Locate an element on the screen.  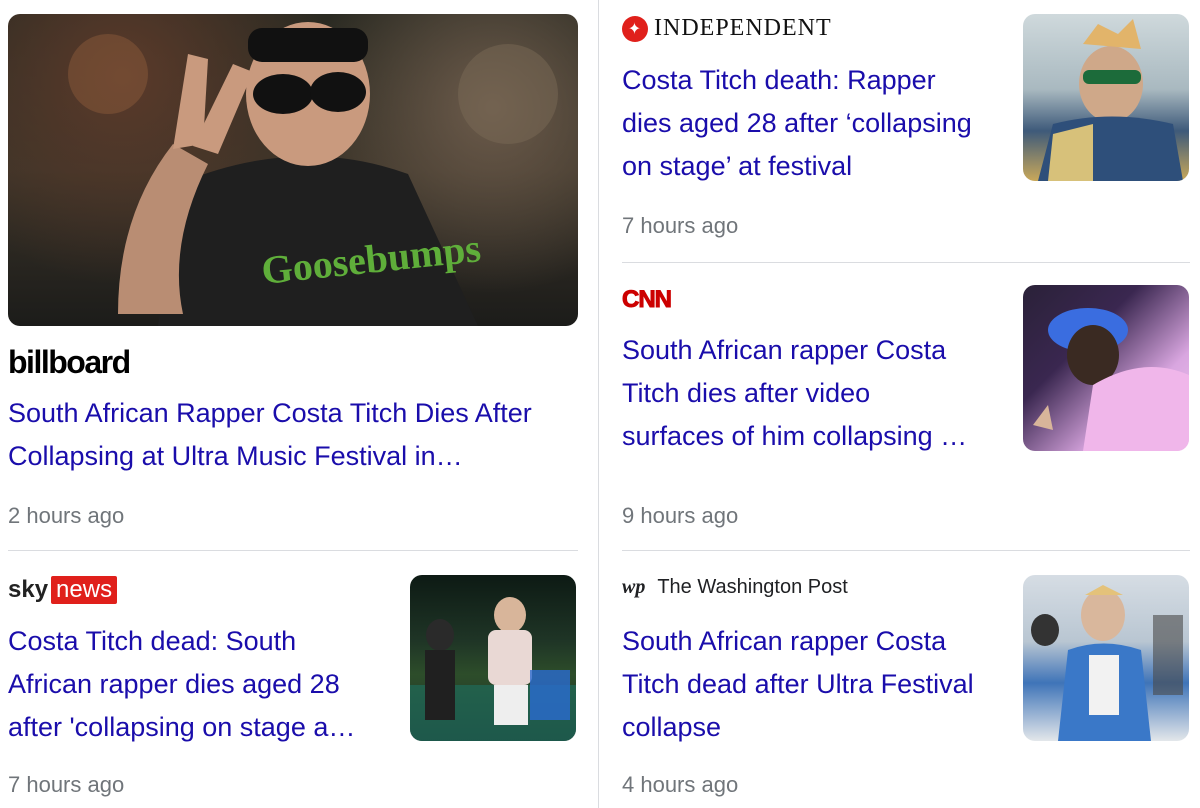
headline-line: Costa Titch dead: South is located at coordinates (152, 641).